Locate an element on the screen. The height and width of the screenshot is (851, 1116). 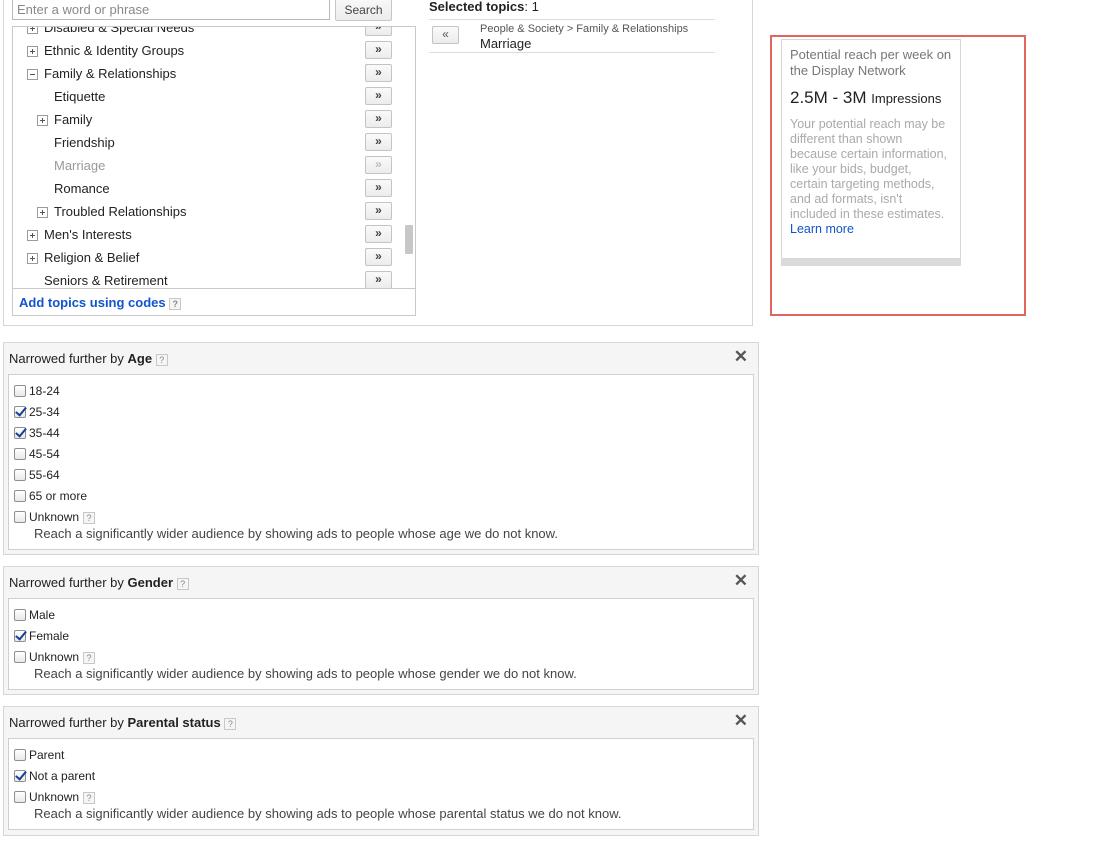
topic-label: Men's Interests is located at coordinates (88, 234).